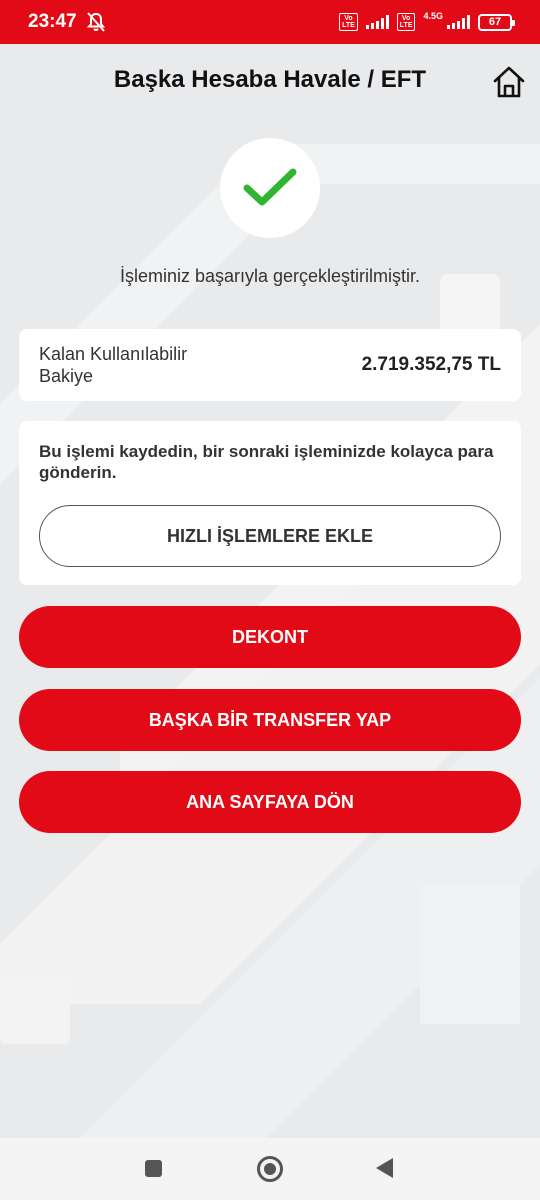 This screenshot has width=540, height=1200. Describe the element at coordinates (270, 536) in the screenshot. I see `add-to-quick-transactions-button: HIZLI İŞLEMLERE EKLE` at that location.